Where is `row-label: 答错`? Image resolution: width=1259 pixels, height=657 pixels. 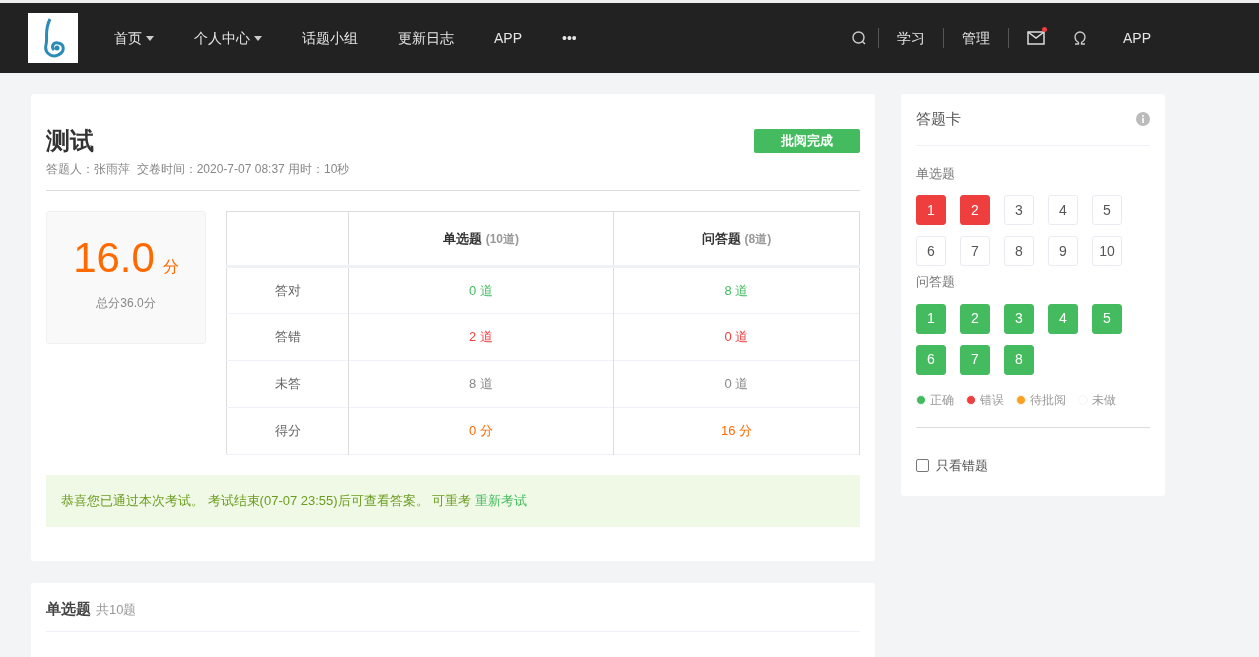
row-label: 答错 is located at coordinates (287, 337).